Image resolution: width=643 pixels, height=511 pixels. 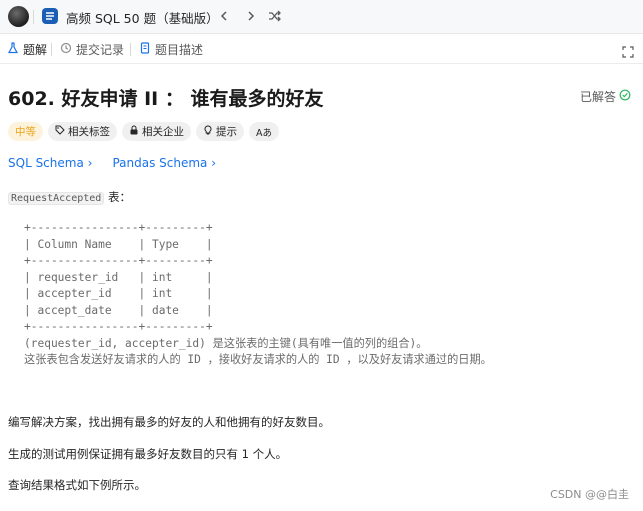 I want to click on table-intro: RequestAccepted 表：, so click(x=69, y=197).